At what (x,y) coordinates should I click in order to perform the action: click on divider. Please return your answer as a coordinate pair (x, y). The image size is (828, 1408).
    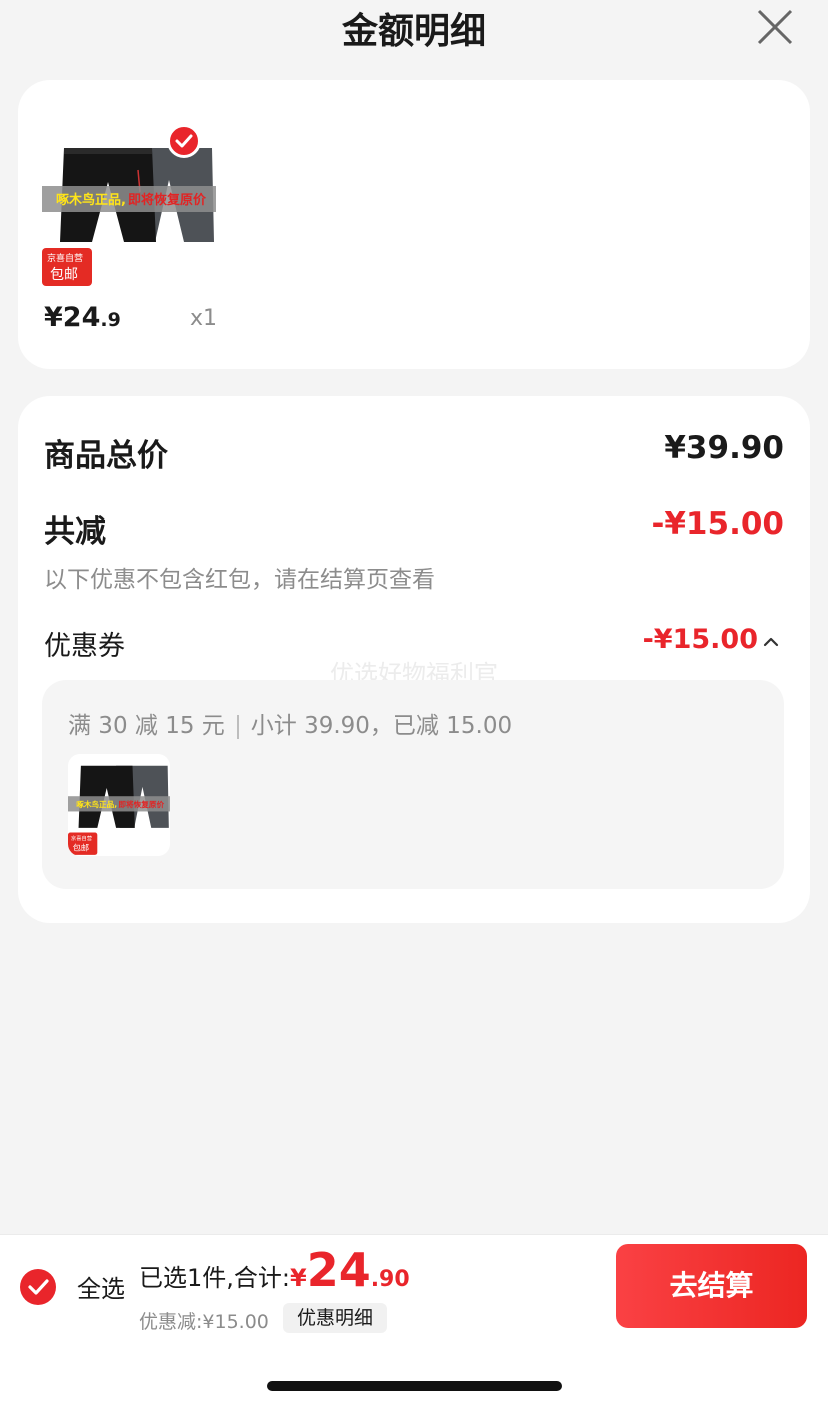
    Looking at the image, I should click on (237, 726).